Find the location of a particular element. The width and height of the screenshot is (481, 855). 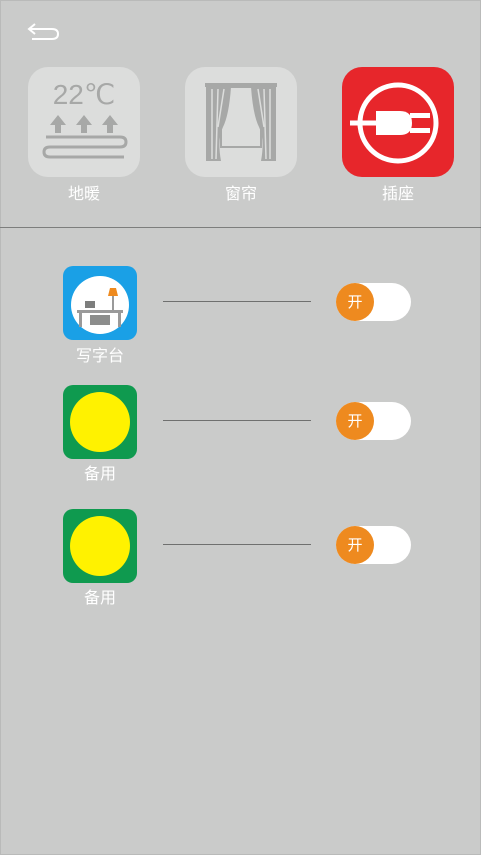

plug-icon is located at coordinates (394, 123).